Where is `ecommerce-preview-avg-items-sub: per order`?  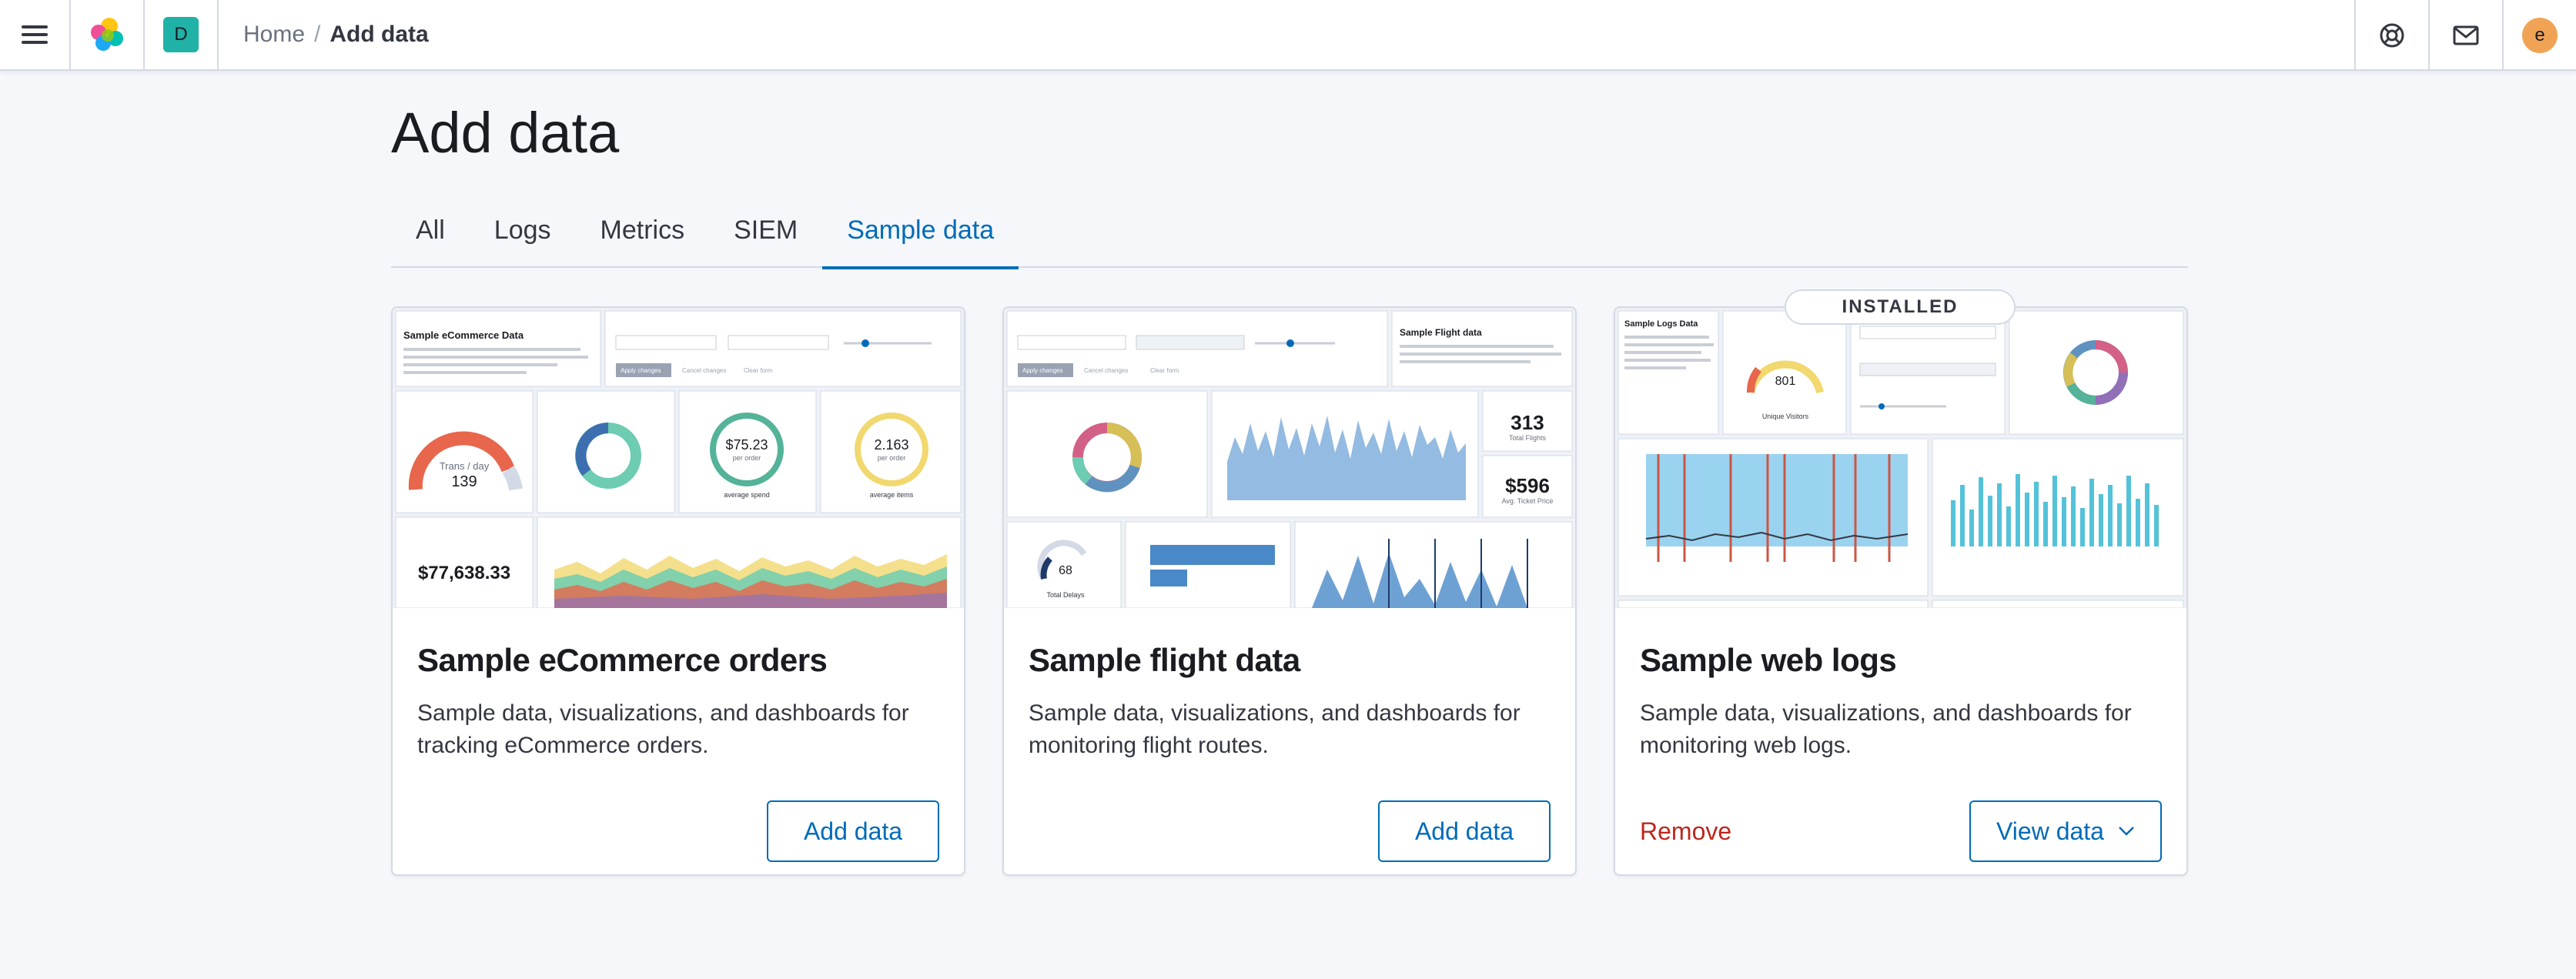
ecommerce-preview-avg-items-sub: per order is located at coordinates (892, 458).